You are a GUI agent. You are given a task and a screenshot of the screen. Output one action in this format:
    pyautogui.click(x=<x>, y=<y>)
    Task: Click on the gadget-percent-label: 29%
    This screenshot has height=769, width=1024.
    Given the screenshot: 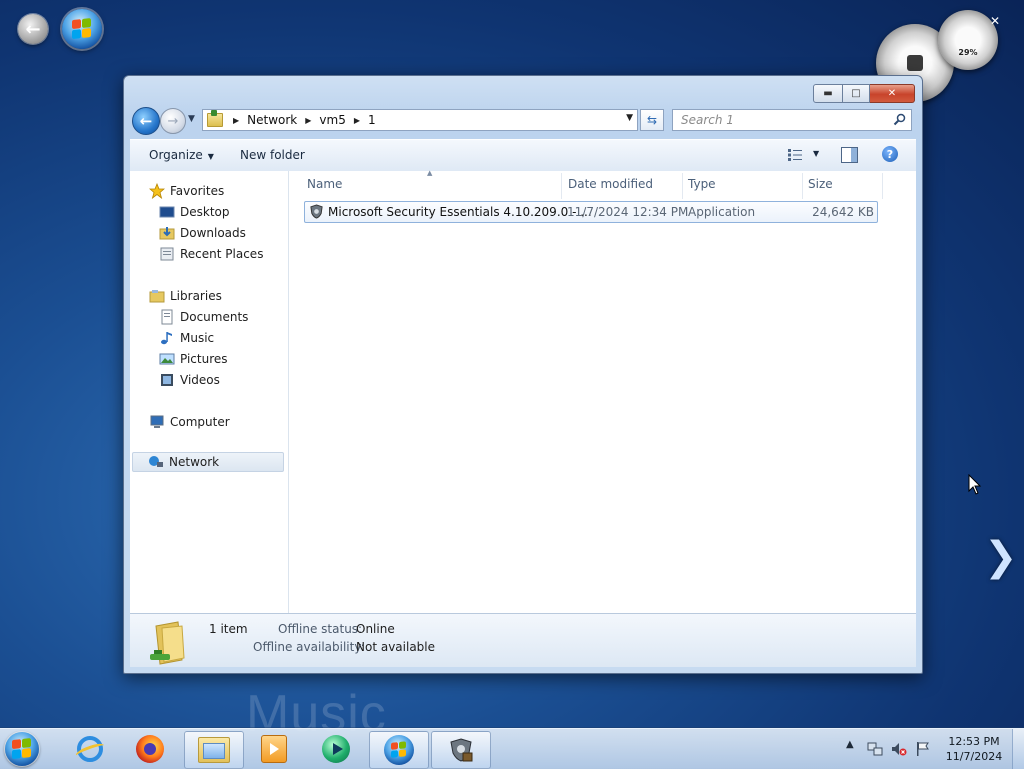 What is the action you would take?
    pyautogui.click(x=968, y=52)
    